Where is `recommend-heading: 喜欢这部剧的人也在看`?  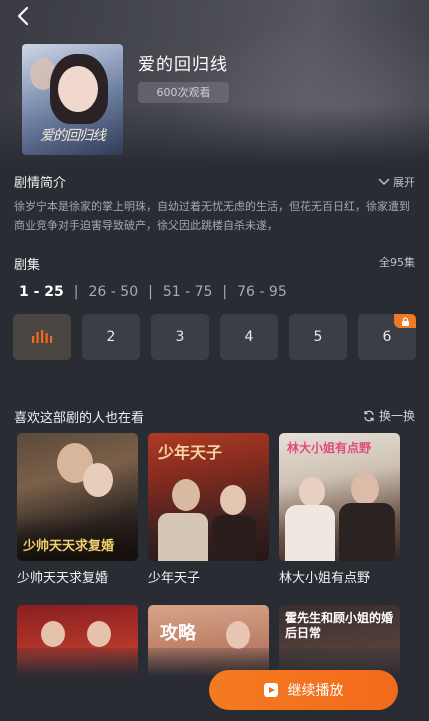 recommend-heading: 喜欢这部剧的人也在看 is located at coordinates (79, 418).